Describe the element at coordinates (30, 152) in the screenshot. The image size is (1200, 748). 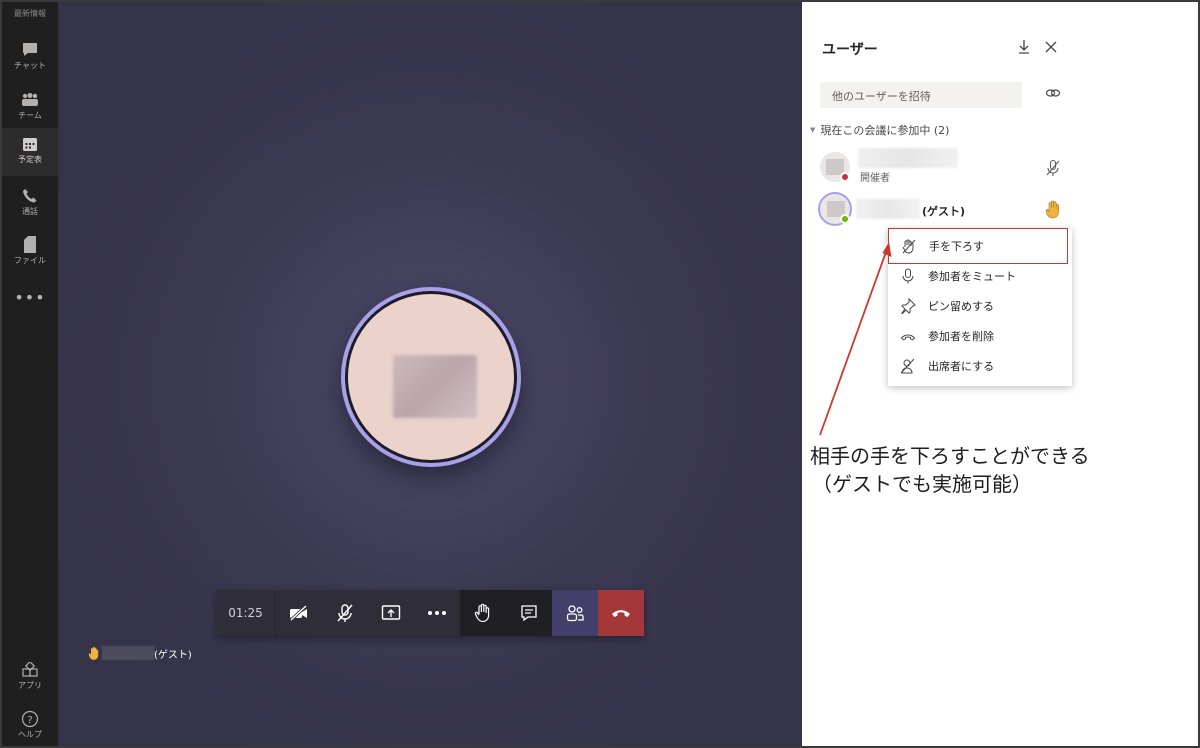
I see `rail-item-calendar: 予定表` at that location.